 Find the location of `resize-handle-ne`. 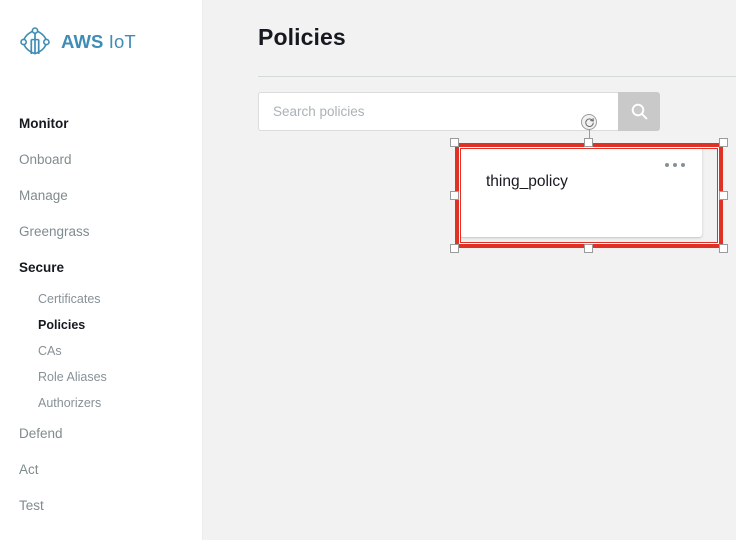

resize-handle-ne is located at coordinates (723, 142).